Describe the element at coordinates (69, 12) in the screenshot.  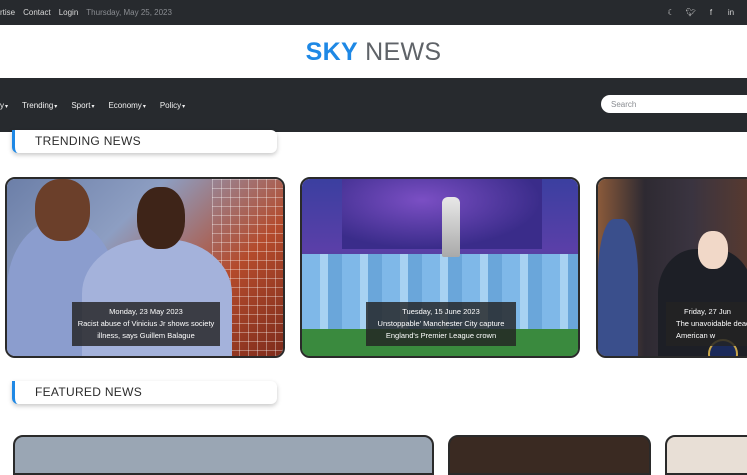
I see `login-link: Login` at that location.